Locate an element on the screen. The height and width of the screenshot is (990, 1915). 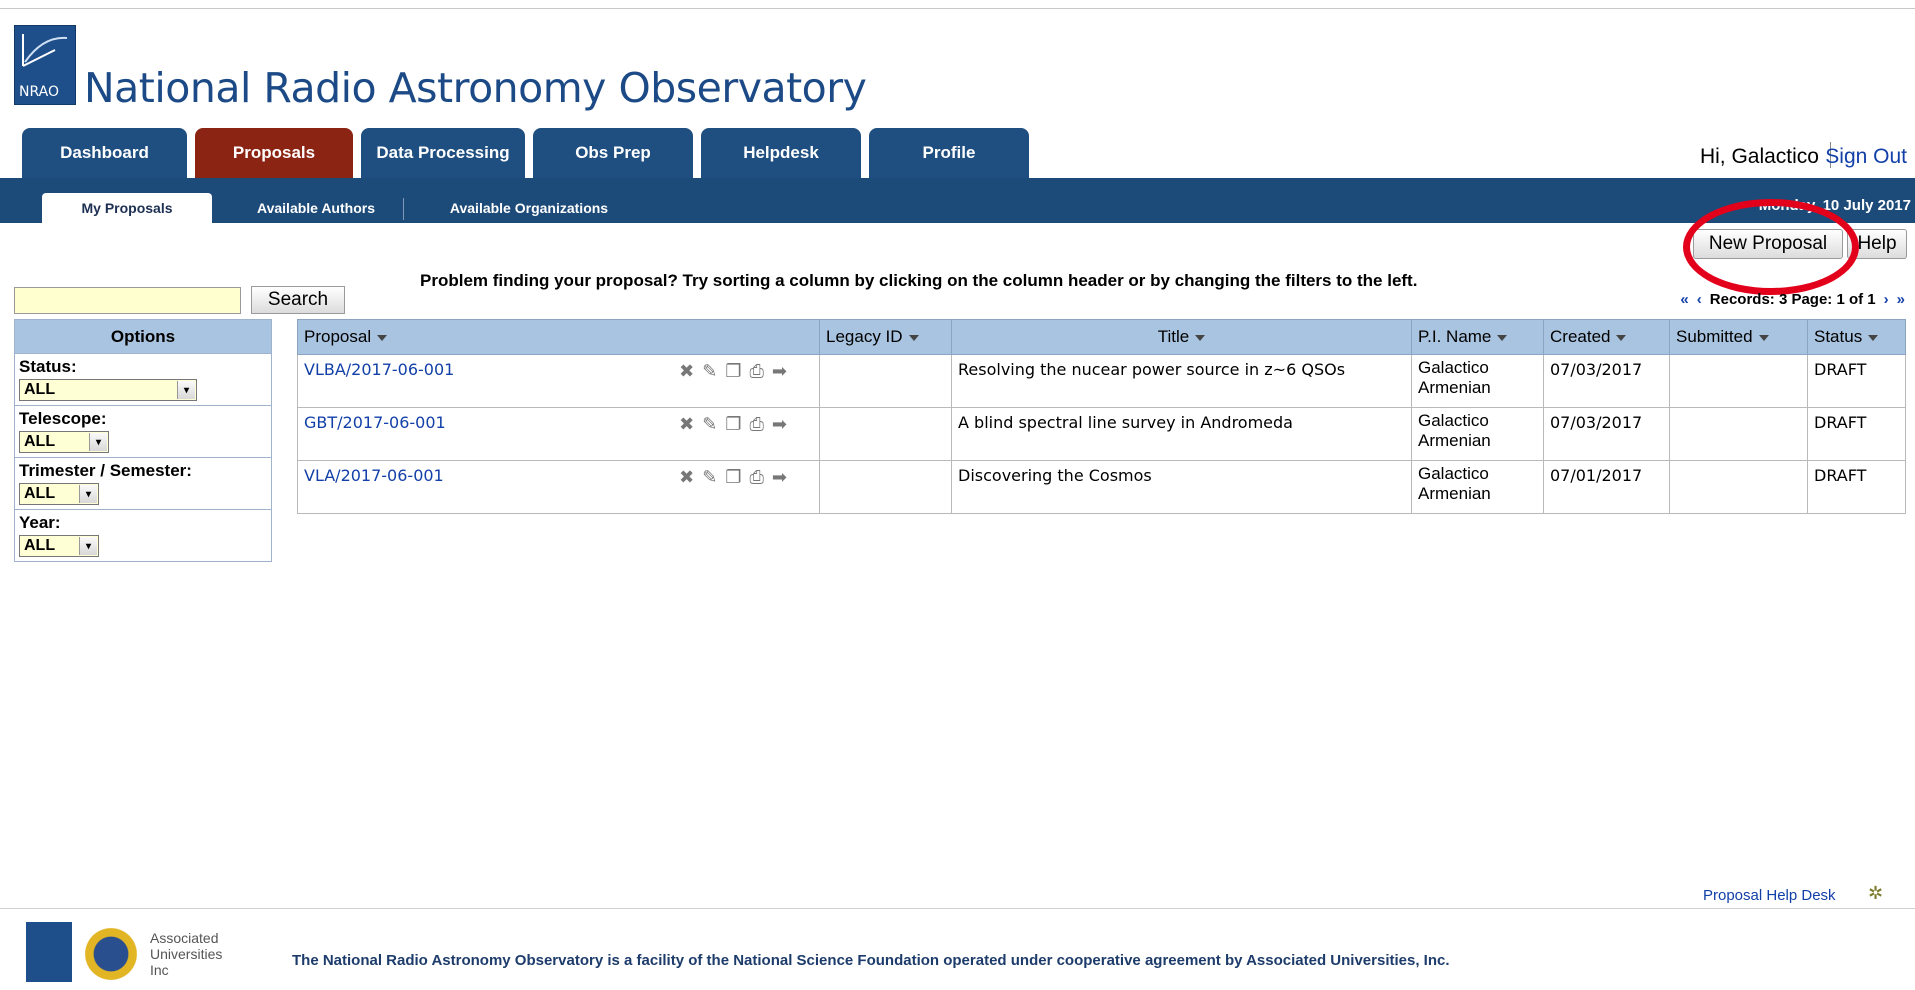
filter-semester: Trimester / Semester: ALL ▾ is located at coordinates (143, 484).